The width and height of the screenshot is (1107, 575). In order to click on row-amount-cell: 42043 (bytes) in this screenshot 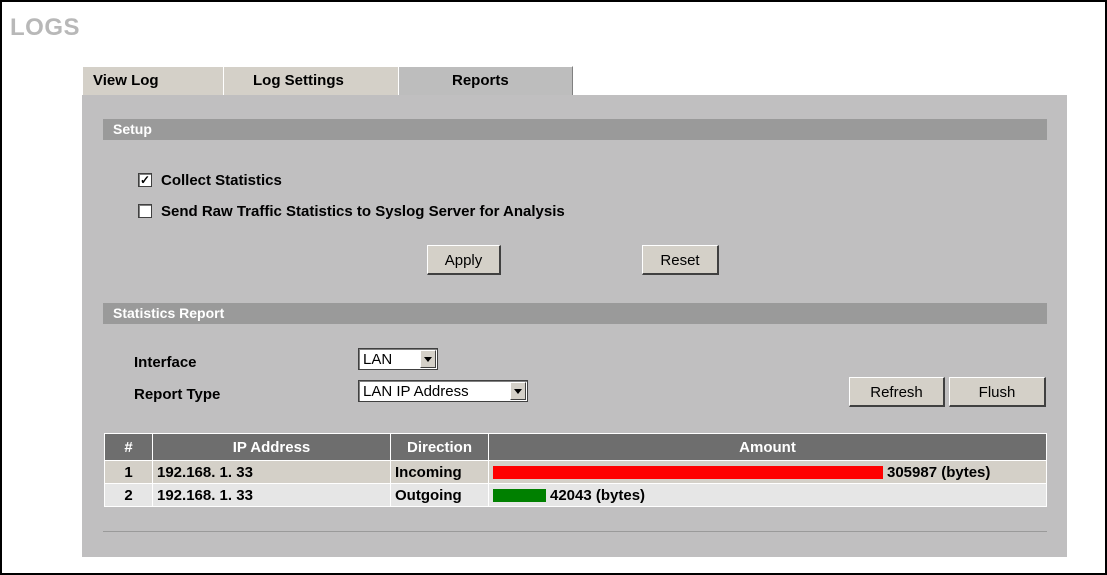, I will do `click(767, 495)`.